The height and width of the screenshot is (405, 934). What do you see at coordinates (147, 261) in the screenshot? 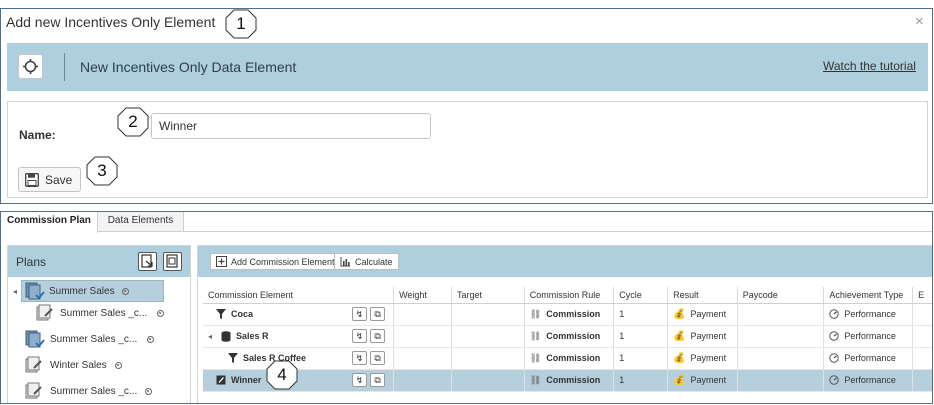
I see `export-plan-icon` at bounding box center [147, 261].